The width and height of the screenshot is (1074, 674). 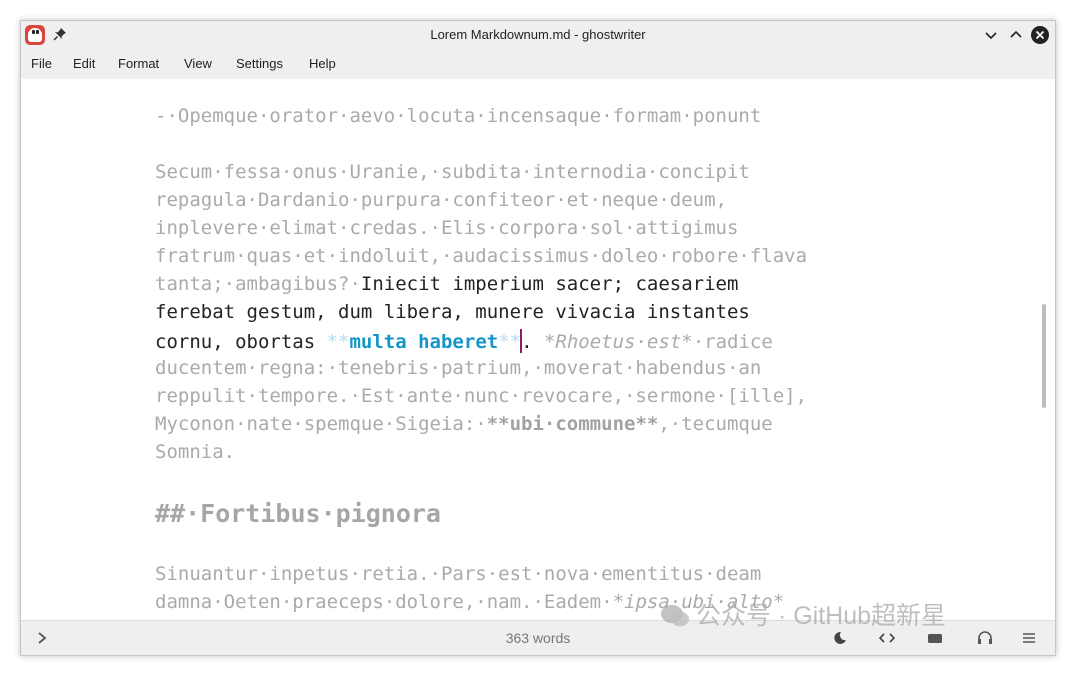 I want to click on title-bar: Lorem Markdownum.md - ghostwriter, so click(x=538, y=35).